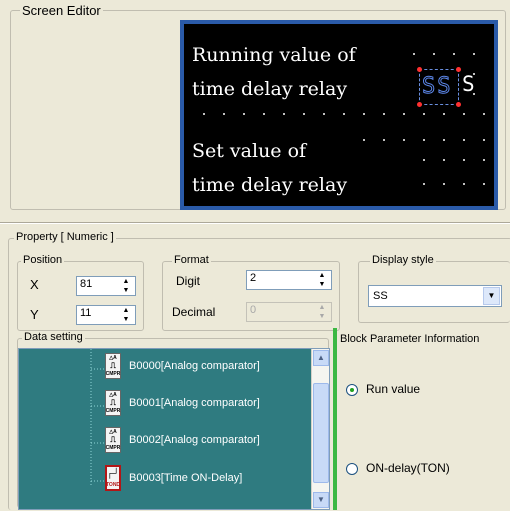 Image resolution: width=510 pixels, height=511 pixels. I want to click on block-parameter-title: Block Parameter Information, so click(410, 339).